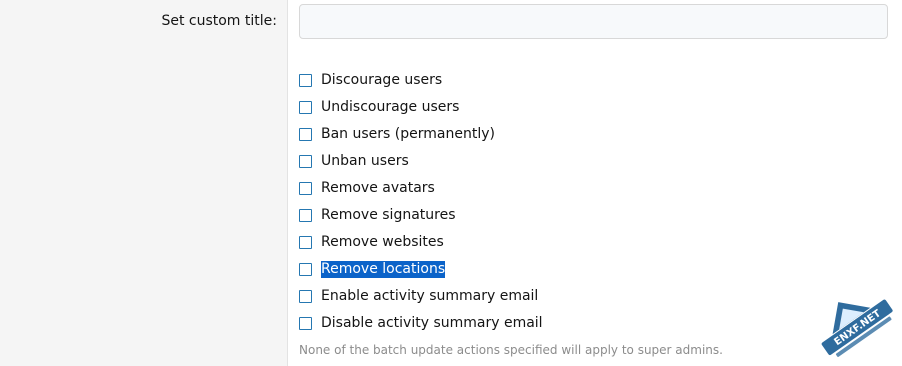  What do you see at coordinates (388, 215) in the screenshot?
I see `checkbox-label: Remove signatures` at bounding box center [388, 215].